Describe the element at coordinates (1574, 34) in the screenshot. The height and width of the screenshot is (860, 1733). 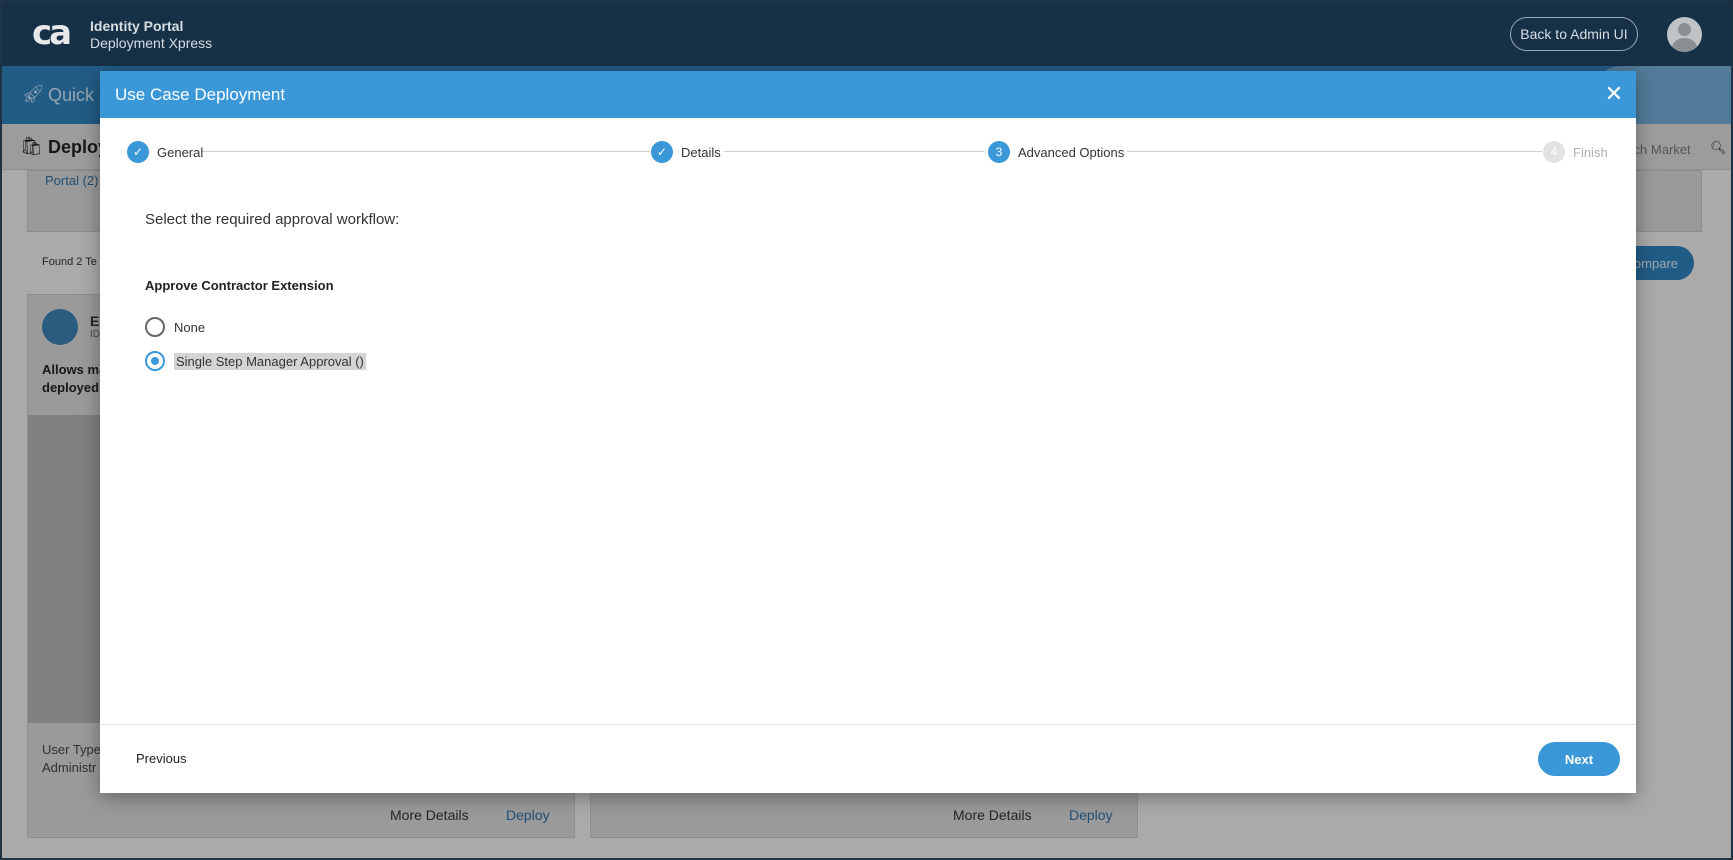
I see `back-to-admin-button: Back to Admin UI` at that location.